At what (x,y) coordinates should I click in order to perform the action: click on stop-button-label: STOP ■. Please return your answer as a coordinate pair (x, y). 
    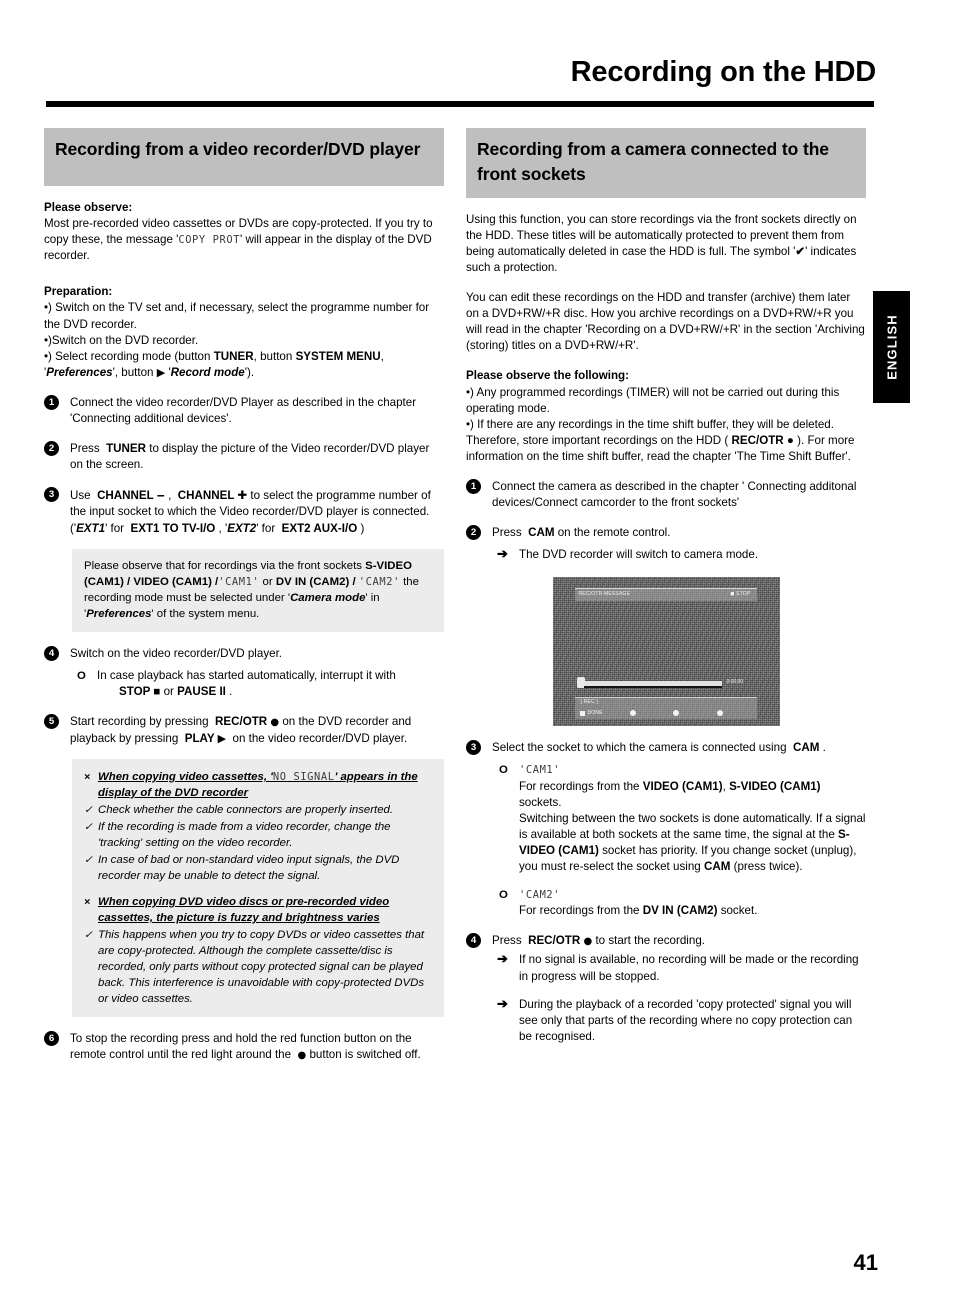
    Looking at the image, I should click on (140, 691).